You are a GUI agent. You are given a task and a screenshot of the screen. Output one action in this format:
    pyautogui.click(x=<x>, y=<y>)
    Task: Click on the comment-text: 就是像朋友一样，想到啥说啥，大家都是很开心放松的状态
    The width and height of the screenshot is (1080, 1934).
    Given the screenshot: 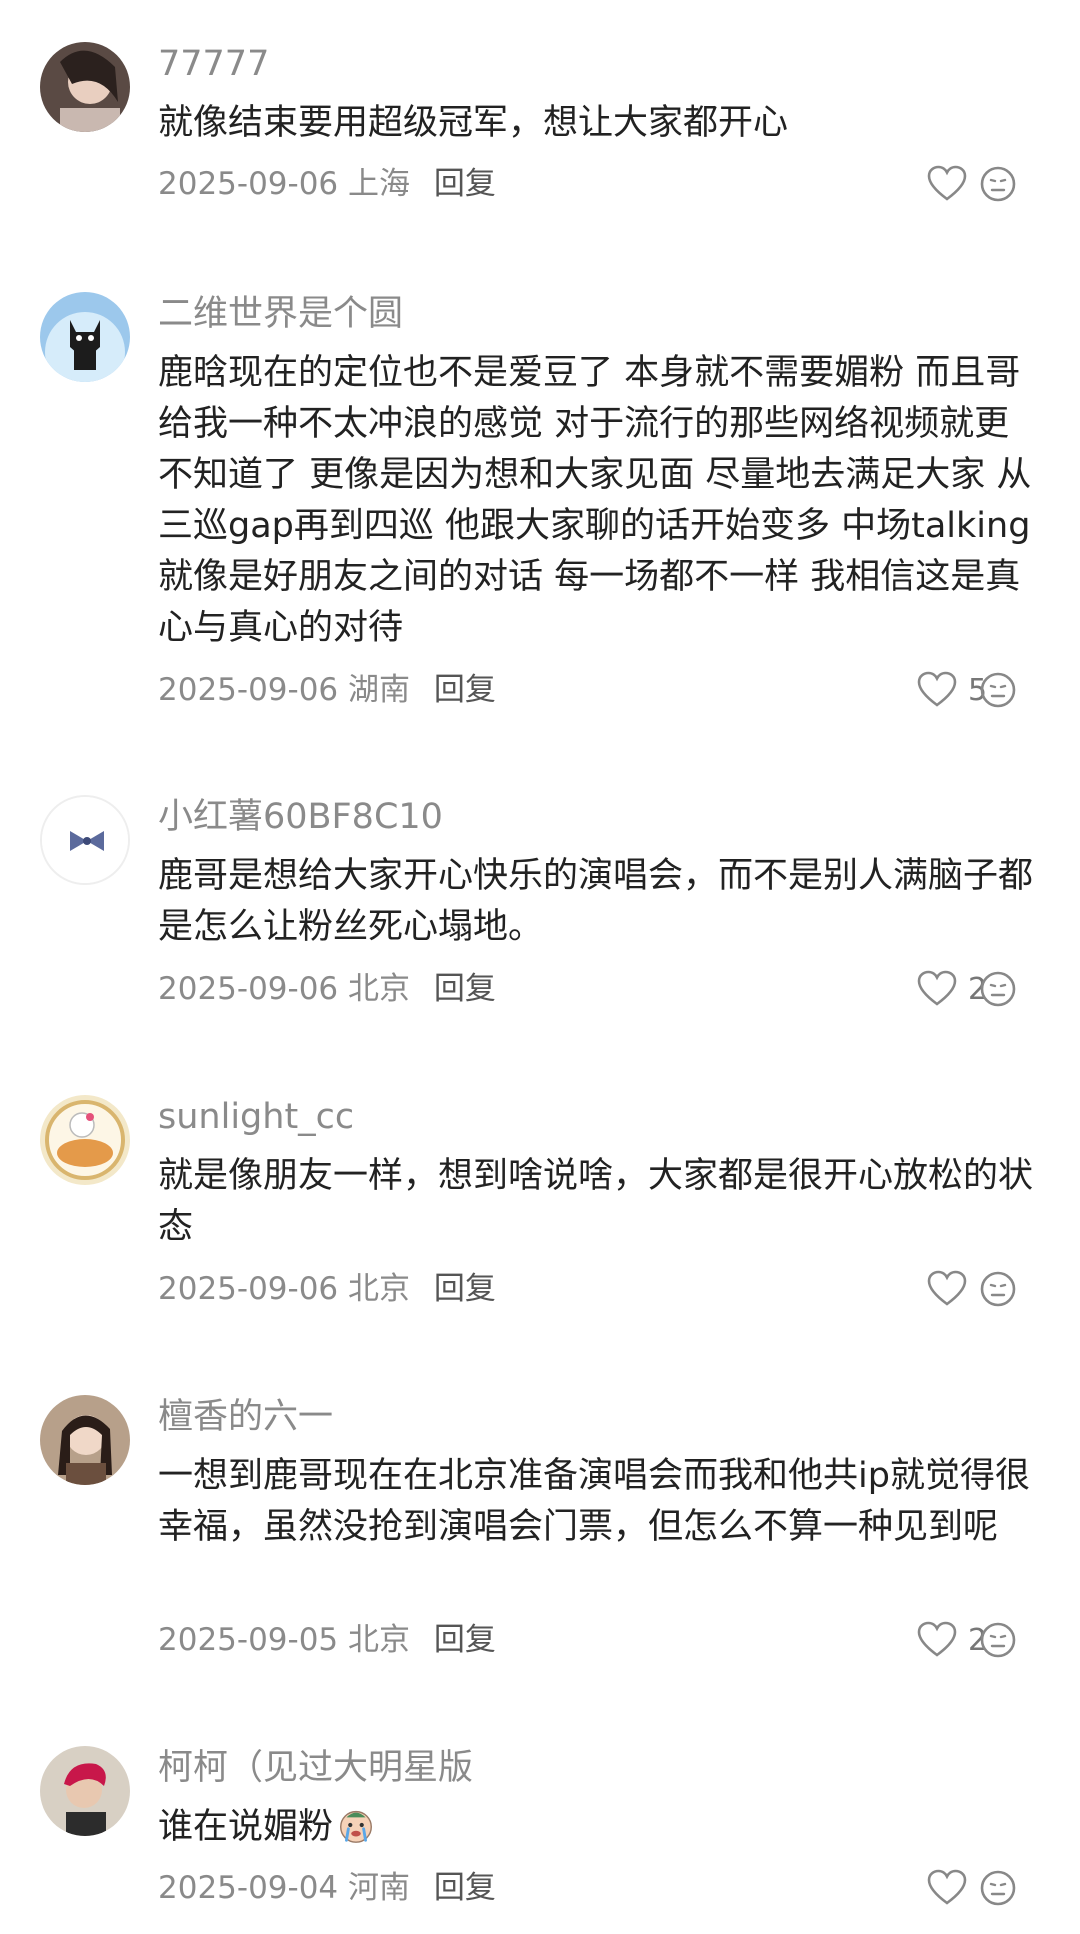 What is the action you would take?
    pyautogui.click(x=596, y=1201)
    